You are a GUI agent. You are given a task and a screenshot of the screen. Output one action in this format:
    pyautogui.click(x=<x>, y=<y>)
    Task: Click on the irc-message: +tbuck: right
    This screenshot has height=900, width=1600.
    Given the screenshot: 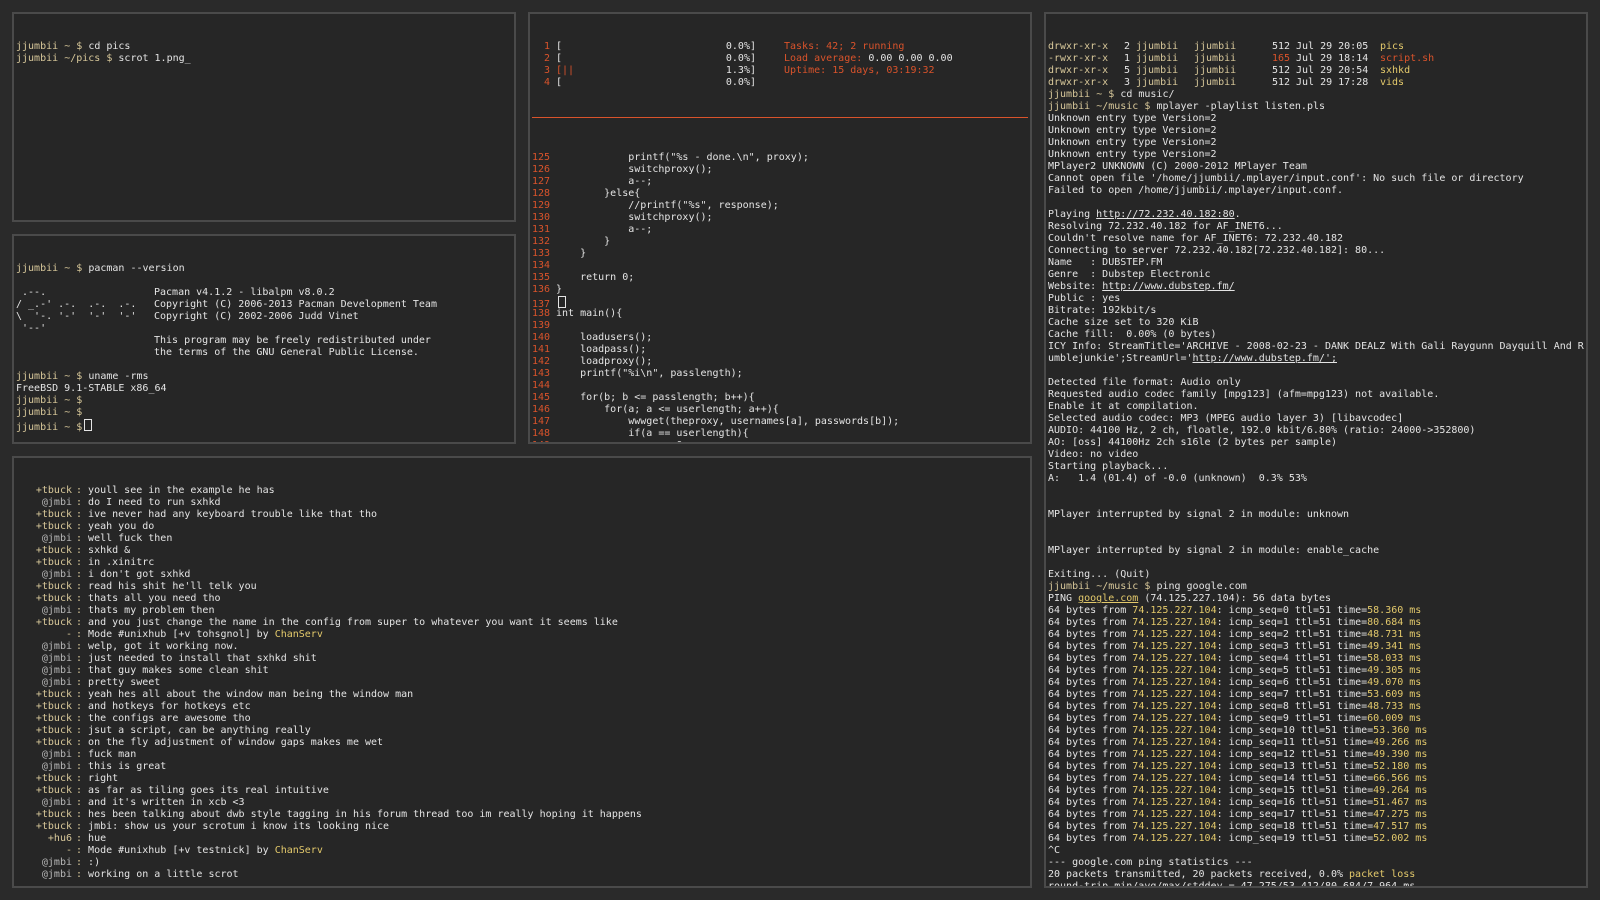 What is the action you would take?
    pyautogui.click(x=526, y=779)
    